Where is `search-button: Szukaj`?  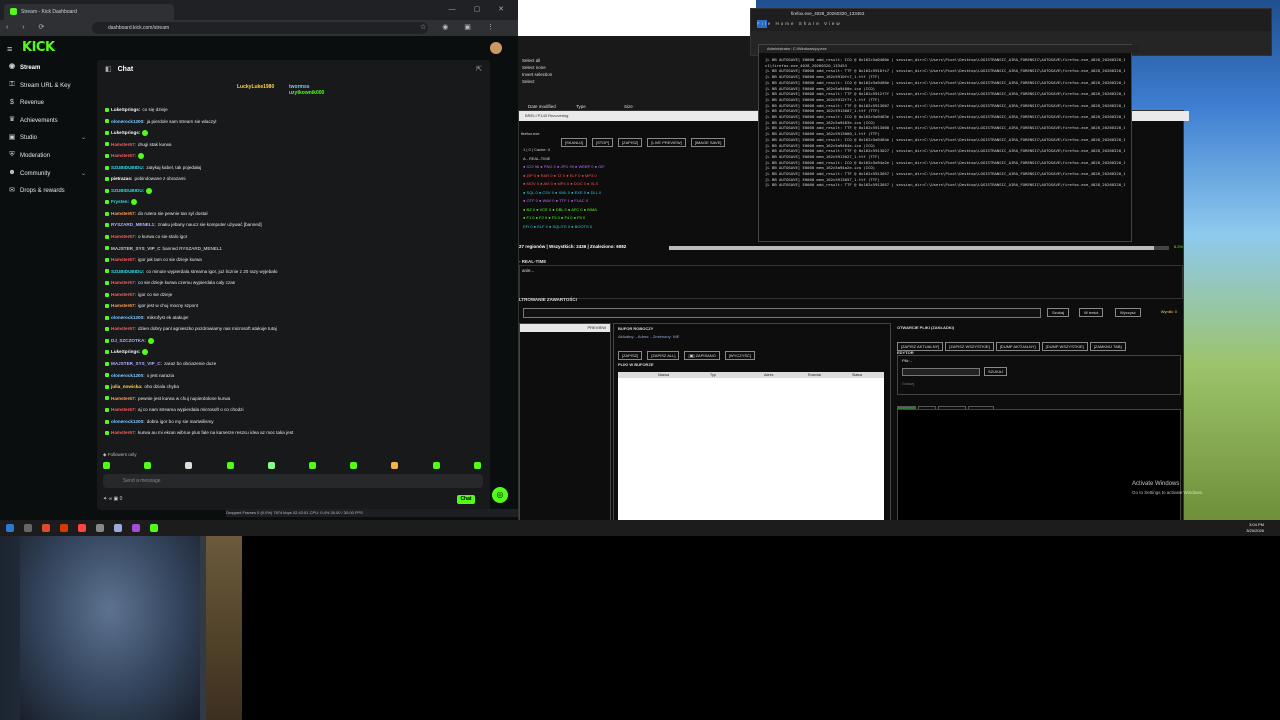 search-button: Szukaj is located at coordinates (1058, 312).